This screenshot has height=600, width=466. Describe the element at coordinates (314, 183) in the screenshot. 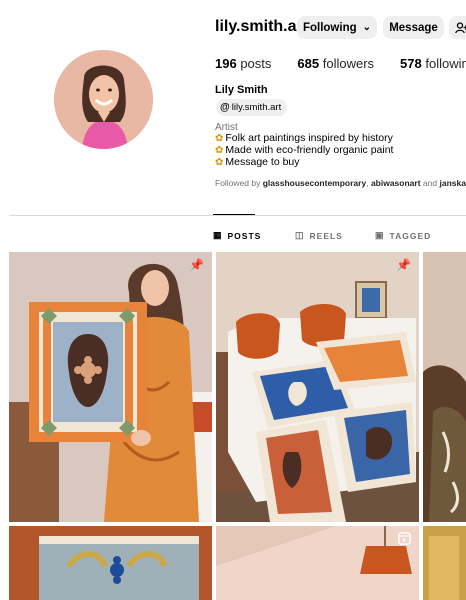

I see `followed-by-user: glasshousecontemporary` at that location.